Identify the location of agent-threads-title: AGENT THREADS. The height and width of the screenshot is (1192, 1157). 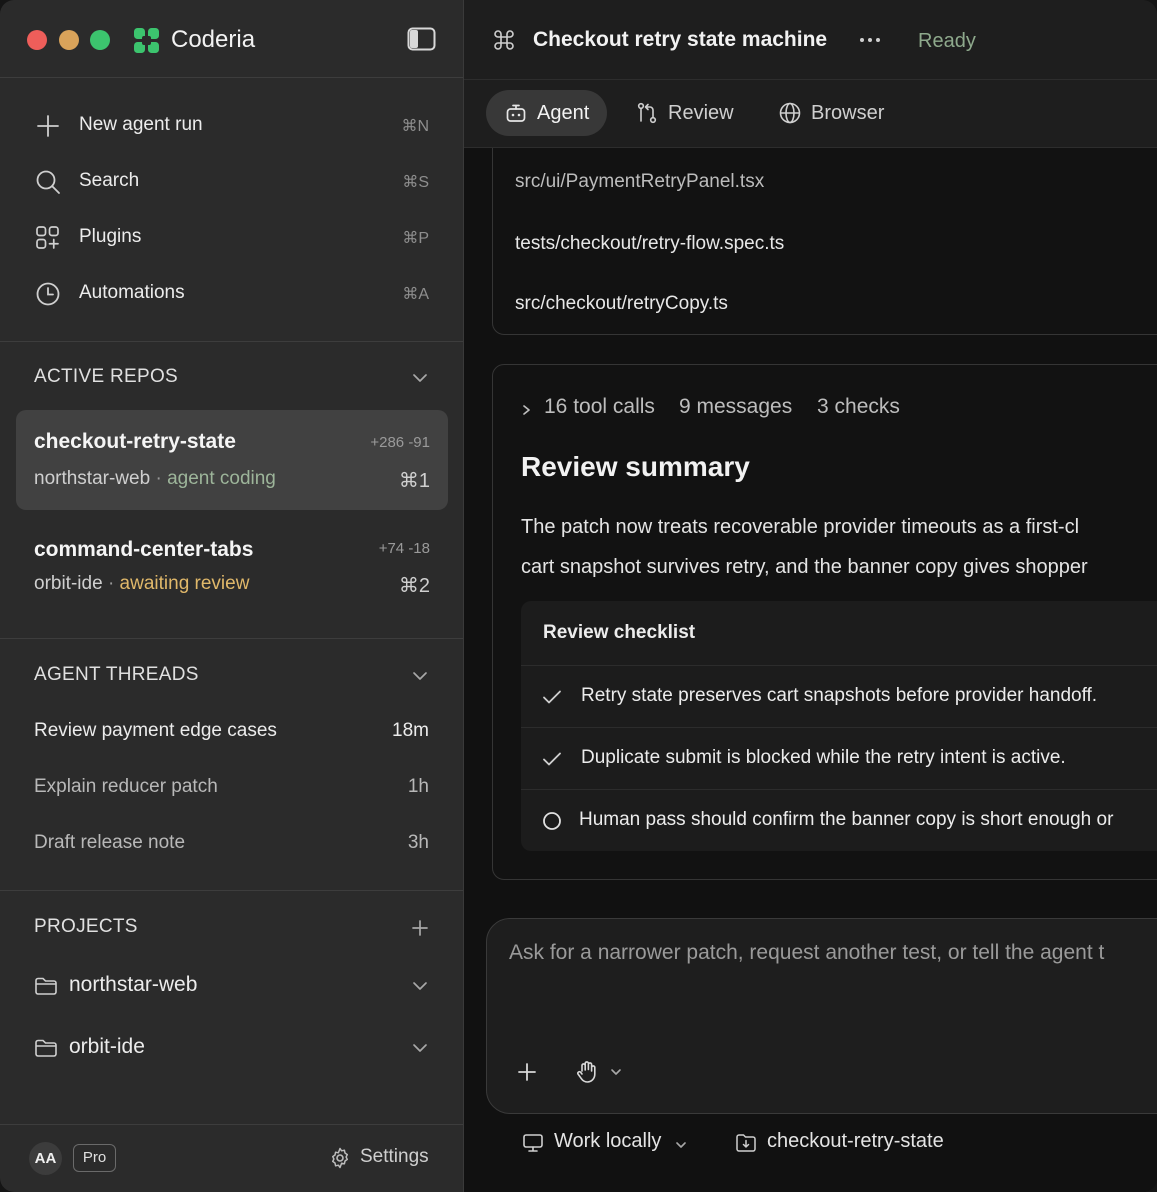
(116, 674).